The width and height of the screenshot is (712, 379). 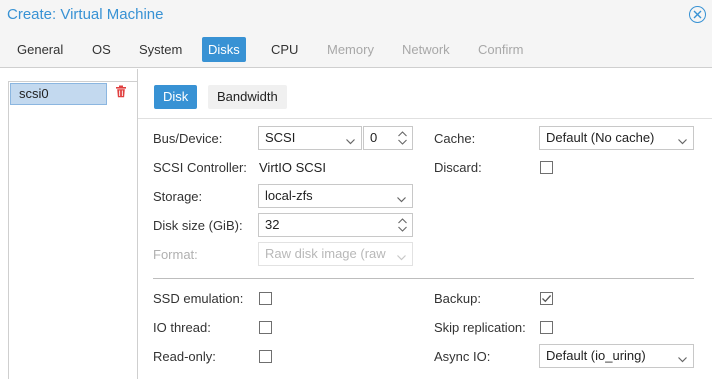 What do you see at coordinates (356, 15) in the screenshot?
I see `window-titlebar: Create: Virtual Machine` at bounding box center [356, 15].